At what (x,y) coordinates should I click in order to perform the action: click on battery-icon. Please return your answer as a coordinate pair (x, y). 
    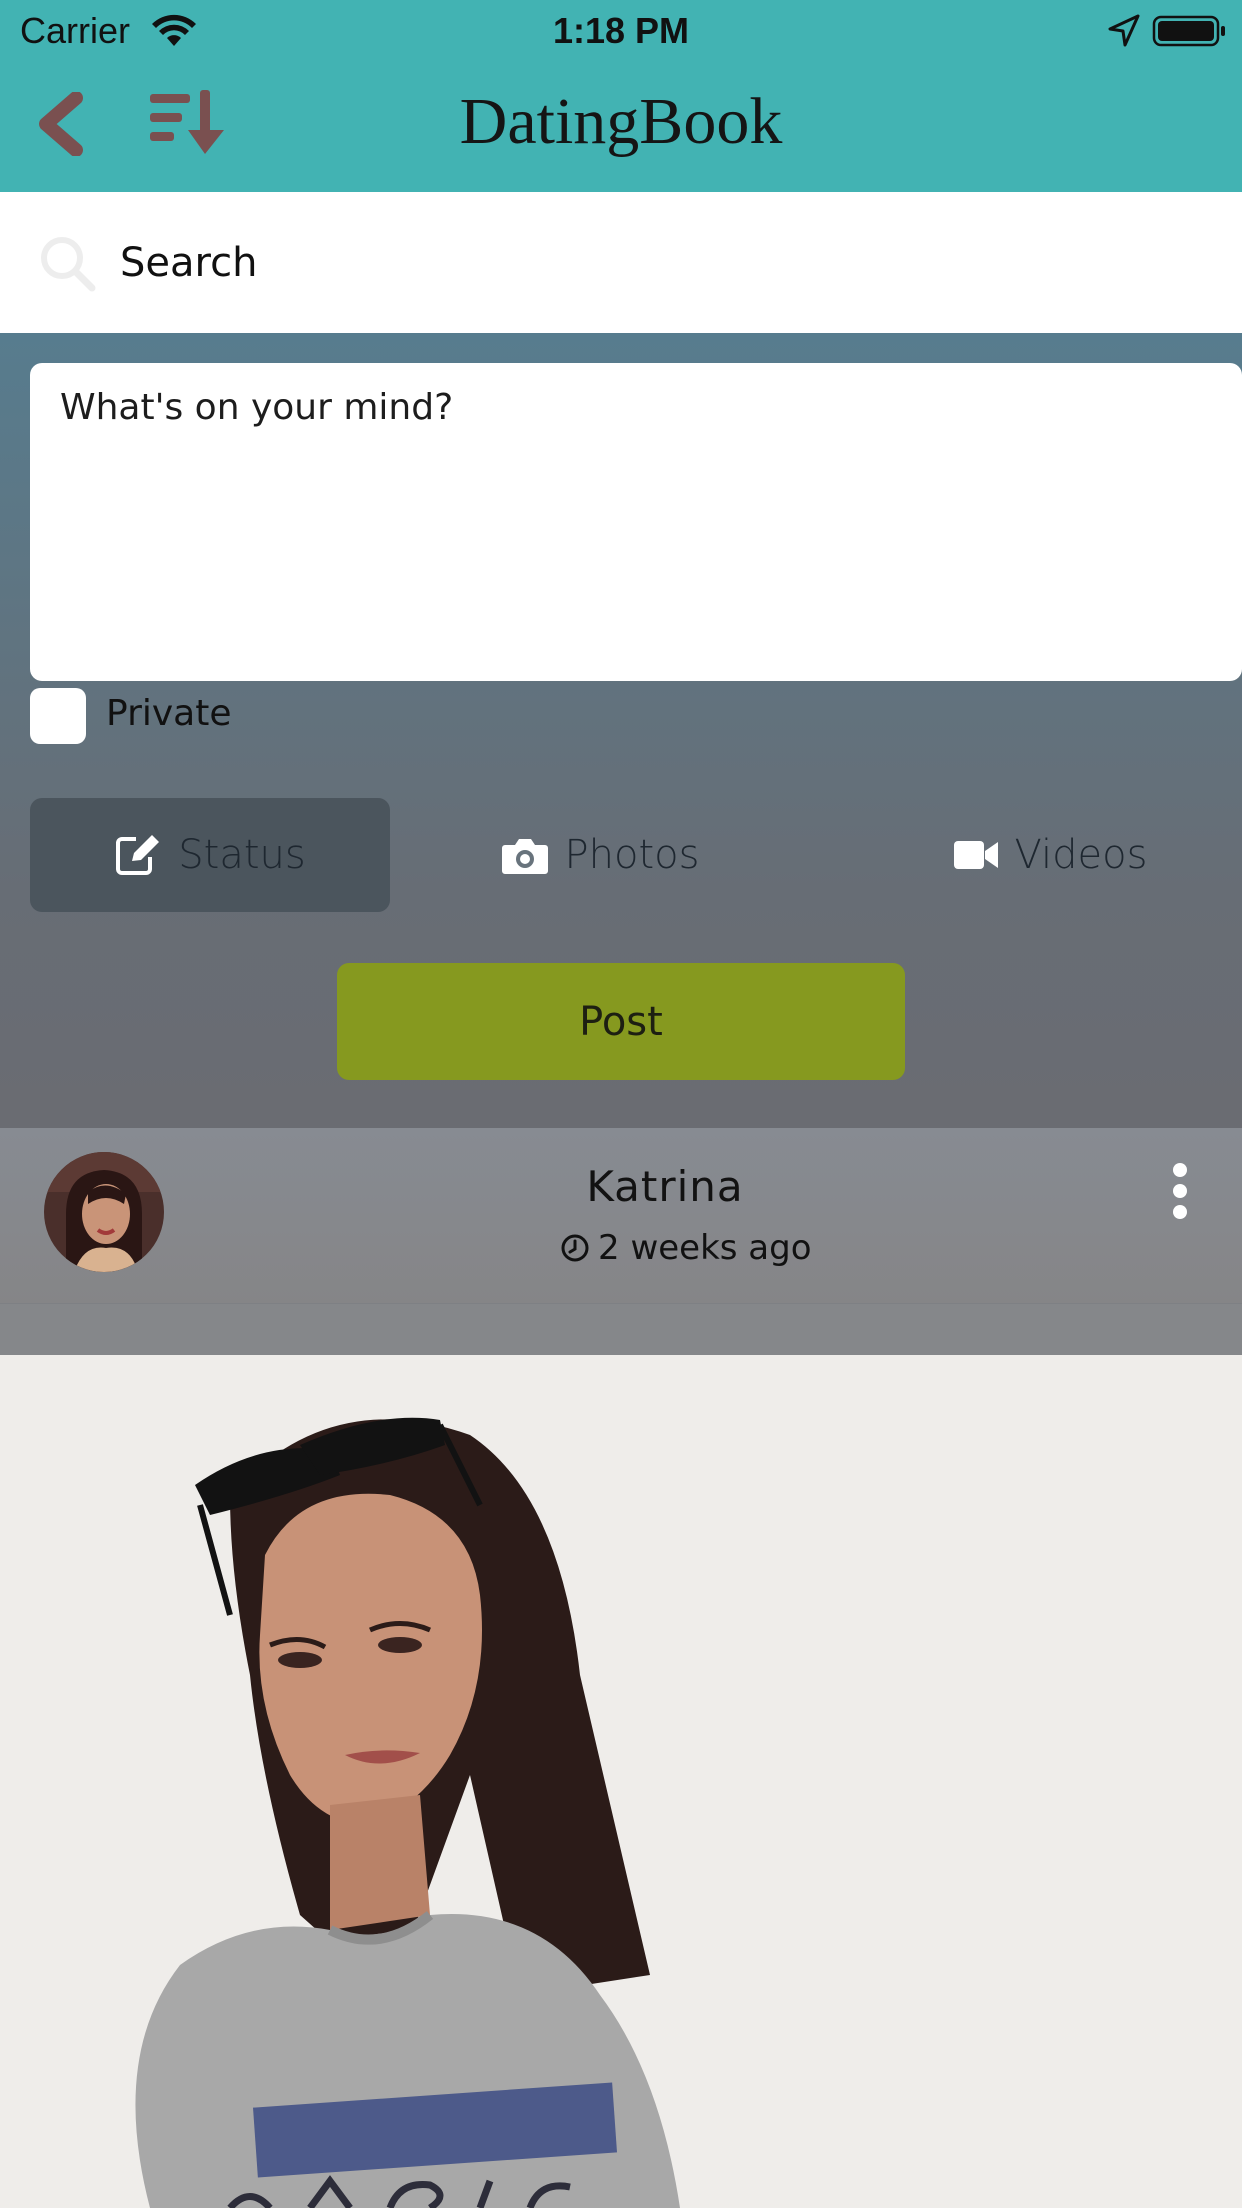
    Looking at the image, I should click on (1188, 31).